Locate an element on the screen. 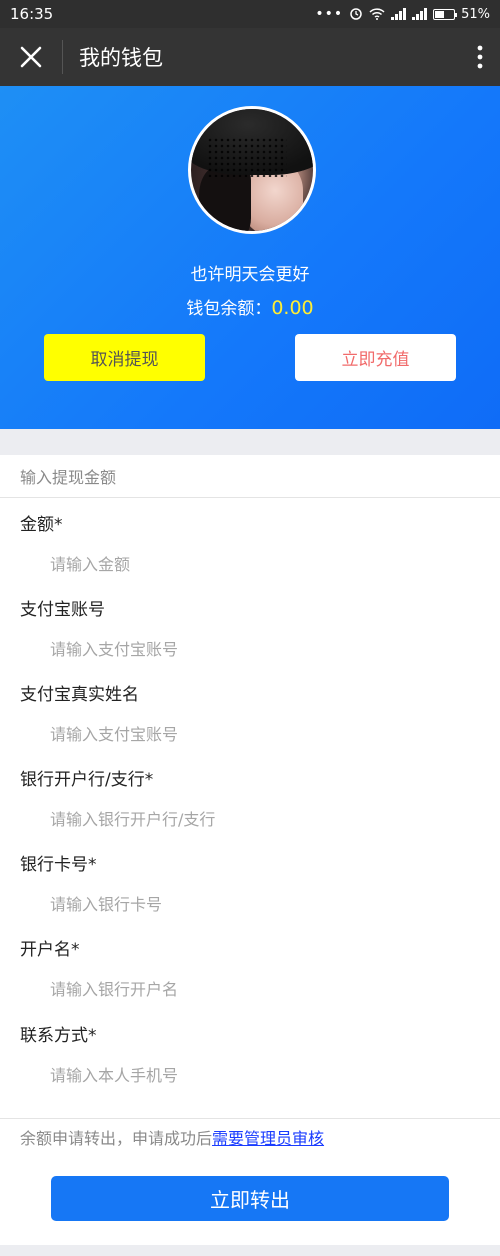 This screenshot has height=1256, width=500. bank-branch-label: 银行开户行/支行* is located at coordinates (87, 780).